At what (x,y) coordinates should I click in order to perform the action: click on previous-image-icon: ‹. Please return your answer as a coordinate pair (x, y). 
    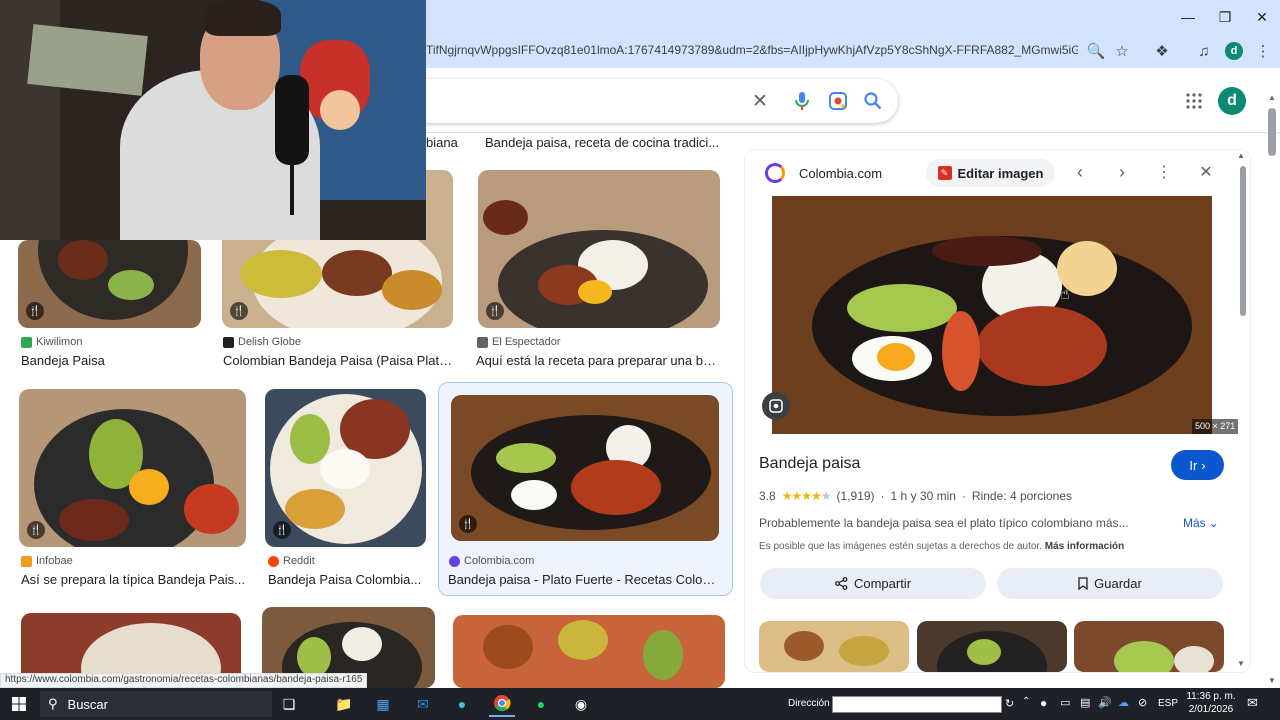
    Looking at the image, I should click on (1080, 172).